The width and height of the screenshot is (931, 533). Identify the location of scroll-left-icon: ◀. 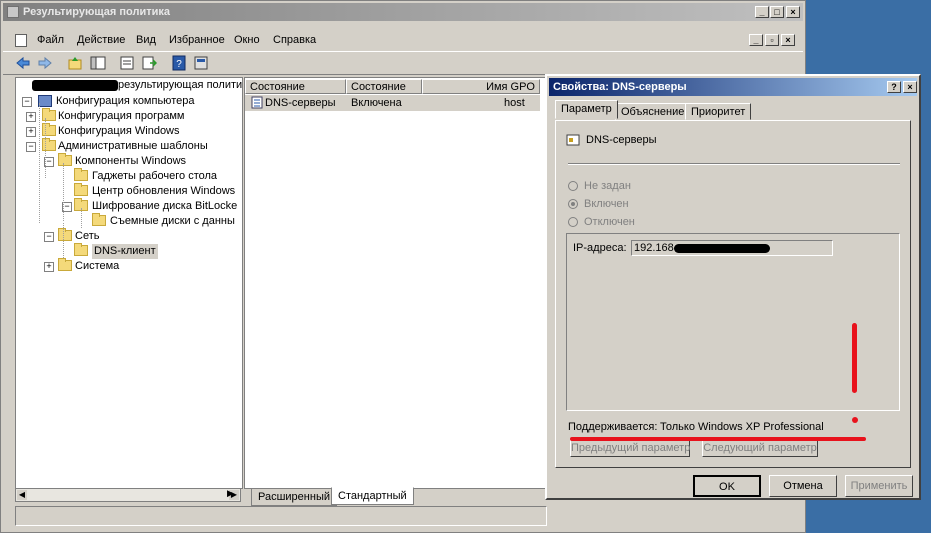
(22, 495).